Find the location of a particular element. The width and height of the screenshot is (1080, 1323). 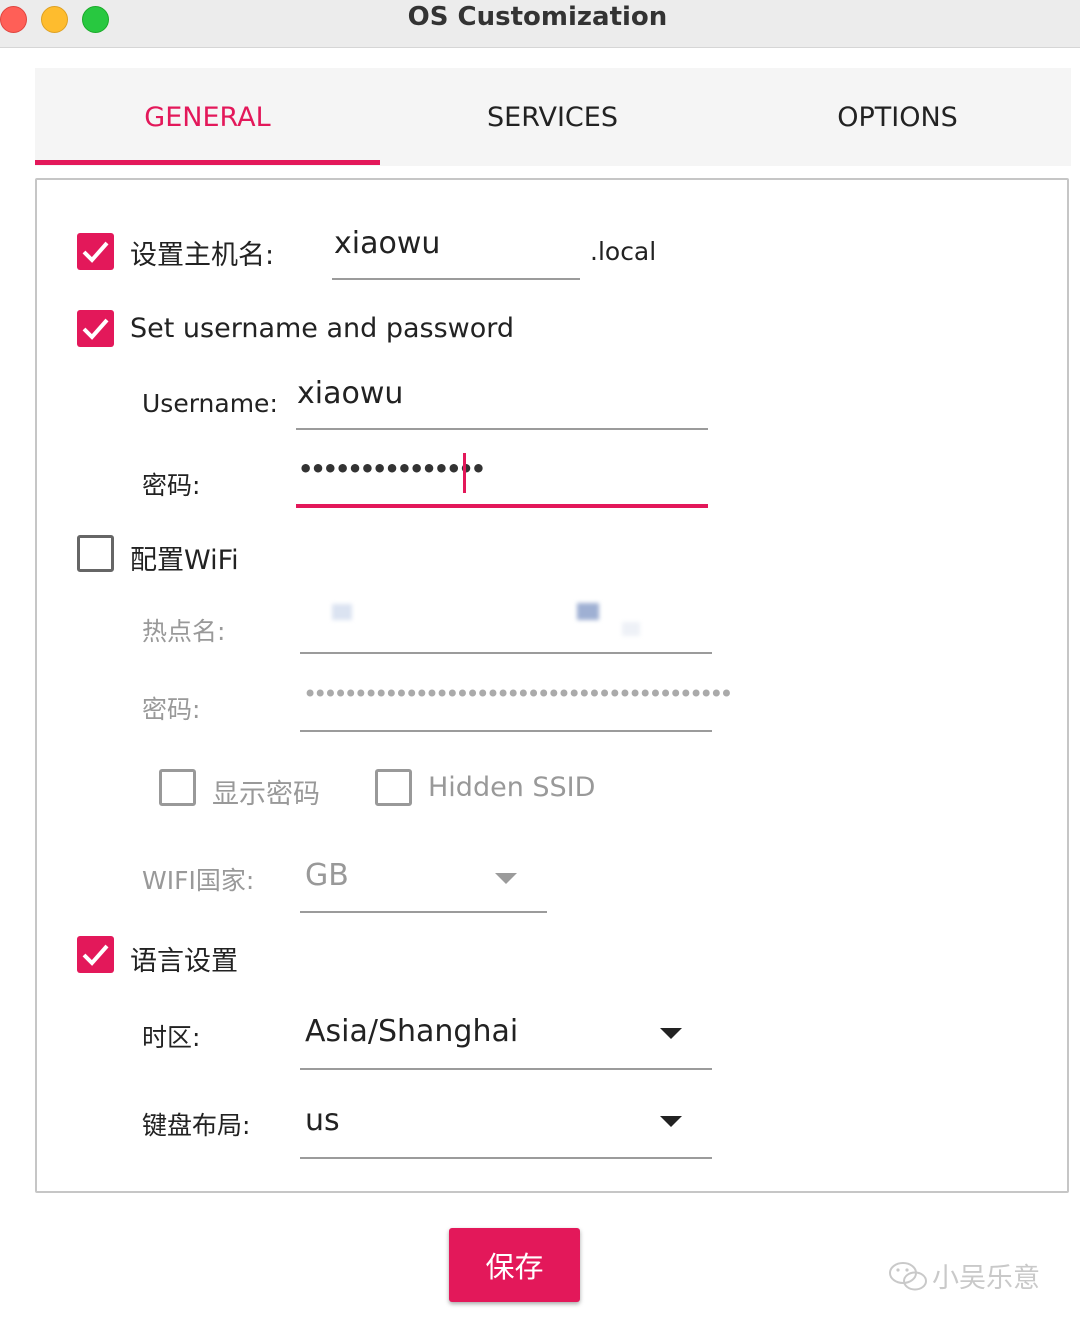

show-password-checkbox is located at coordinates (177, 787).